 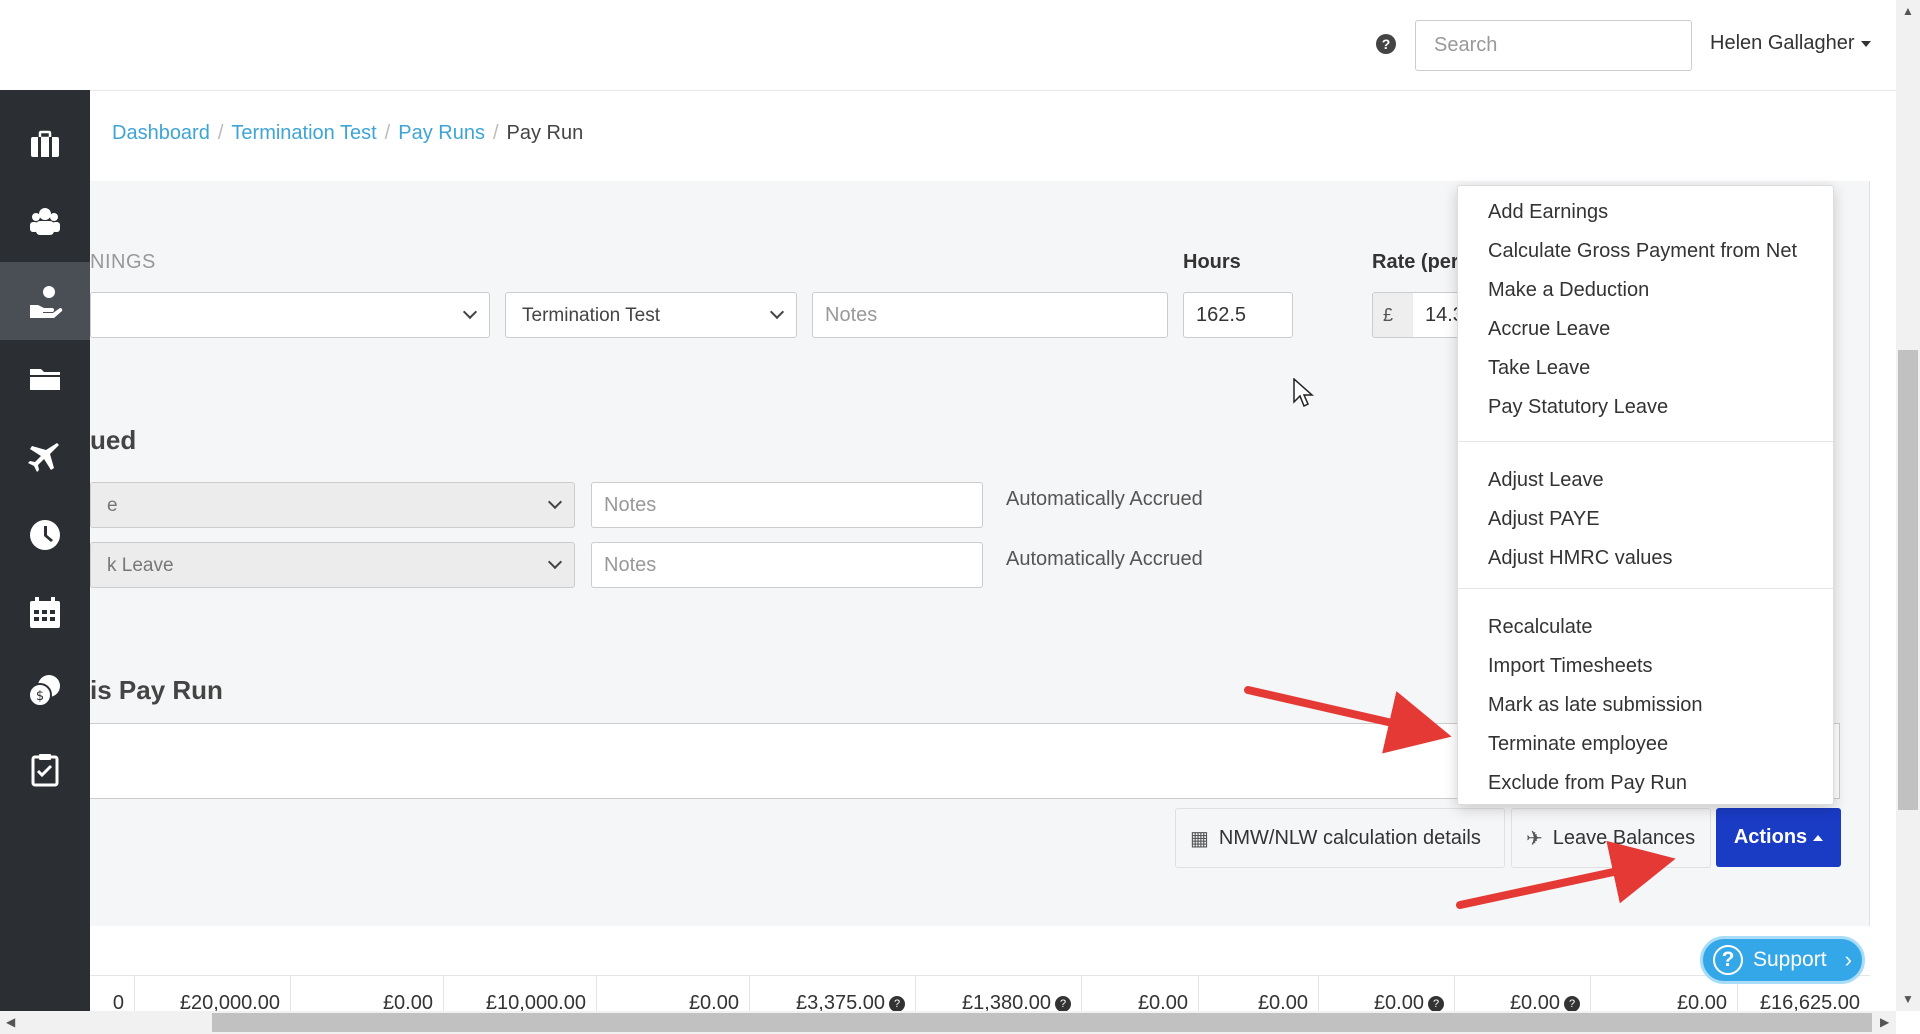 I want to click on menu-item-adjust-leave: Adjust Leave, so click(x=1546, y=480).